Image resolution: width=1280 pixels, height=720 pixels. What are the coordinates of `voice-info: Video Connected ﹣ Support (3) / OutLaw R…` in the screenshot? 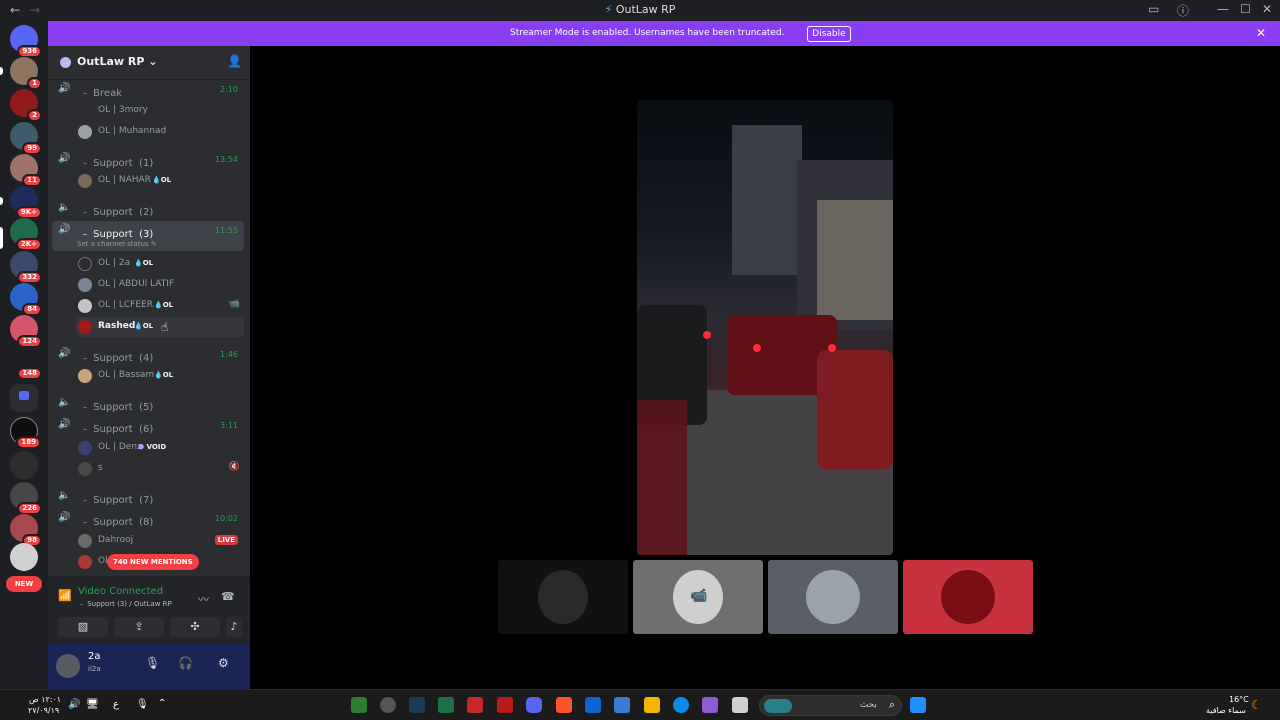 It's located at (130, 595).